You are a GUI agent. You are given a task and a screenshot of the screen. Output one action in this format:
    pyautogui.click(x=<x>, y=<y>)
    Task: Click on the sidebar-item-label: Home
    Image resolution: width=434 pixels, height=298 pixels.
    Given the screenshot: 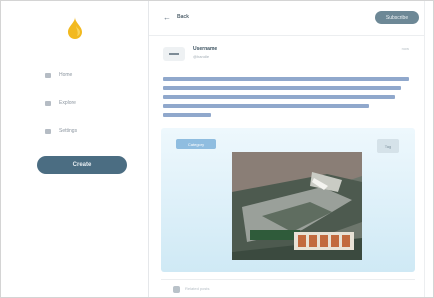 What is the action you would take?
    pyautogui.click(x=66, y=75)
    